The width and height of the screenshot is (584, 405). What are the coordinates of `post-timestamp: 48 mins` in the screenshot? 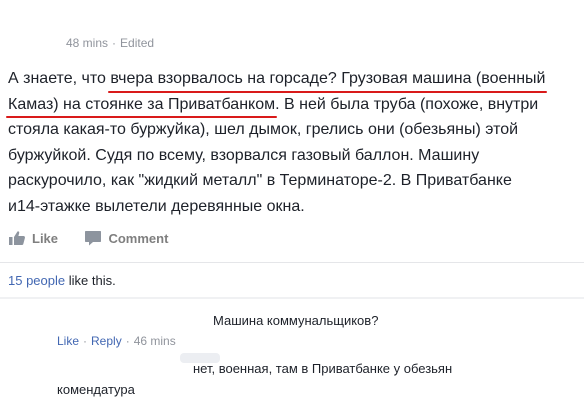 It's located at (87, 43).